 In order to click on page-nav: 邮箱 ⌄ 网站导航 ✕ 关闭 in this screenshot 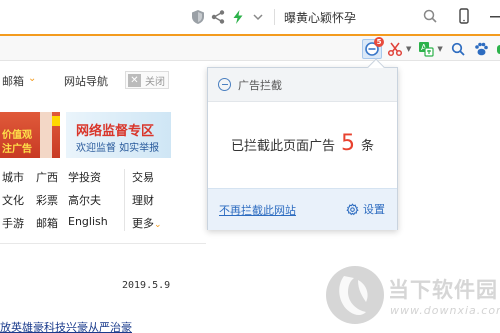, I will do `click(103, 81)`.